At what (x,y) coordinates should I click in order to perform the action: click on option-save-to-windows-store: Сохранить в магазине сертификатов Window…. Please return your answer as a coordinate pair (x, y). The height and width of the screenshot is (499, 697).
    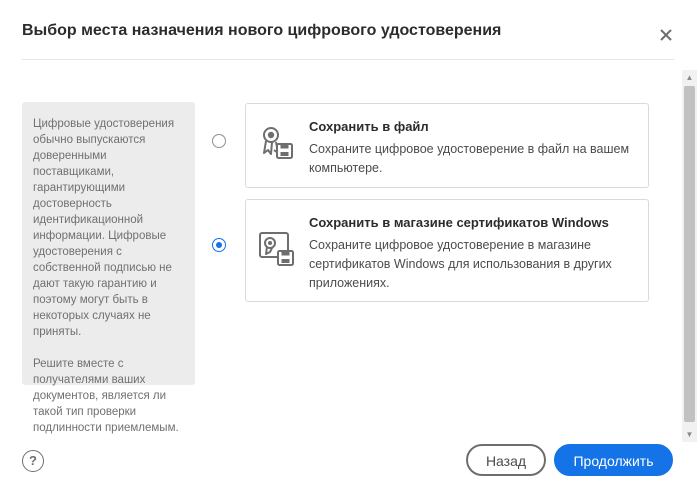
    Looking at the image, I should click on (447, 250).